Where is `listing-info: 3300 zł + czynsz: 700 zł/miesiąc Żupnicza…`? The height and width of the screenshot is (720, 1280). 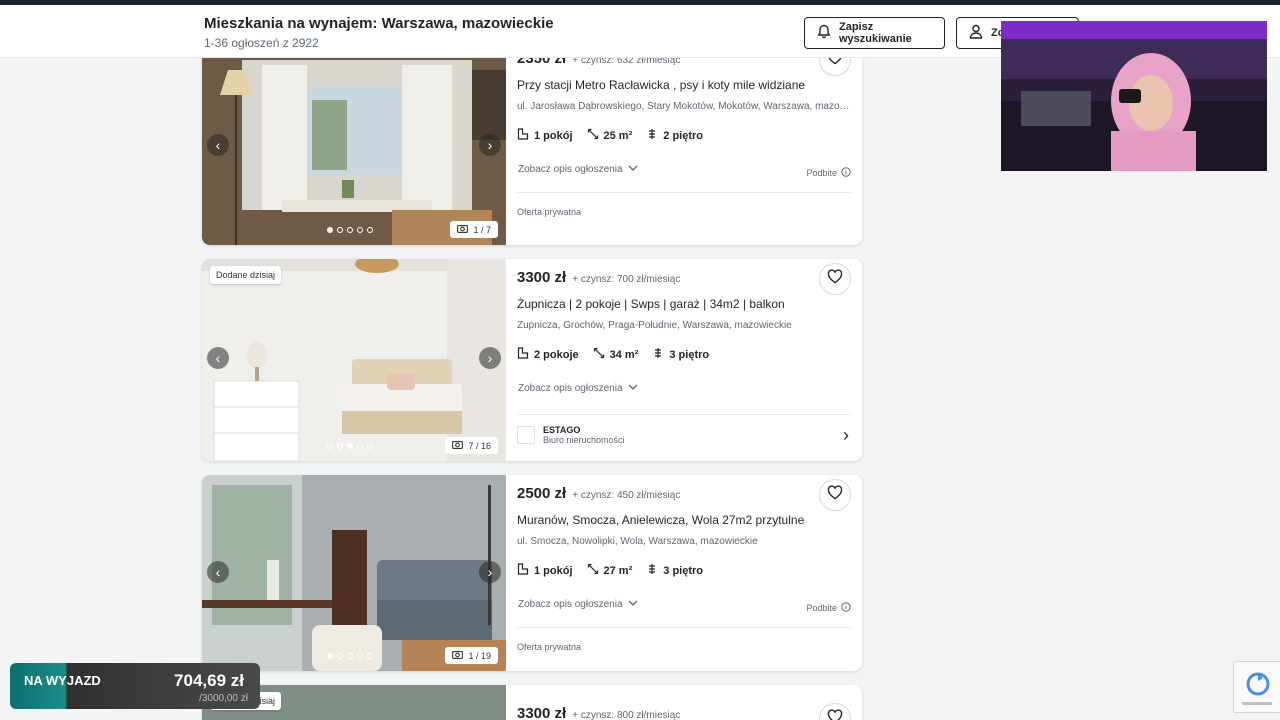
listing-info: 3300 zł + czynsz: 700 zł/miesiąc Żupnicza… is located at coordinates (684, 360).